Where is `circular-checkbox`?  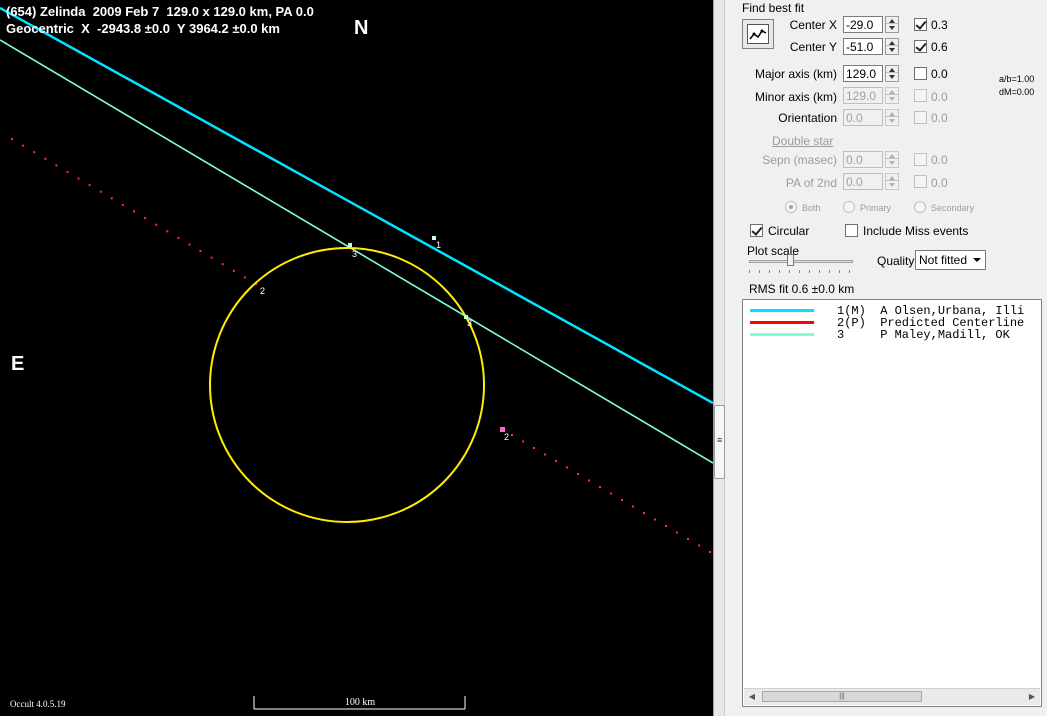
circular-checkbox is located at coordinates (756, 230).